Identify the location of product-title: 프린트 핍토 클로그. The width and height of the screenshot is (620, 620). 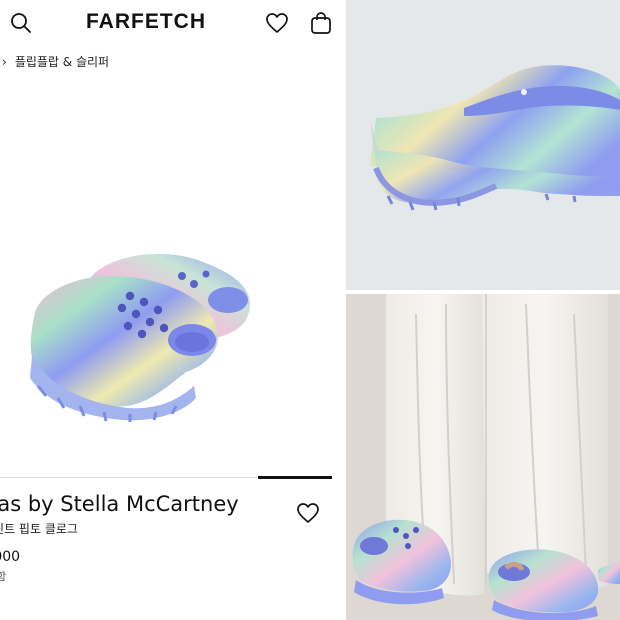
(39, 529).